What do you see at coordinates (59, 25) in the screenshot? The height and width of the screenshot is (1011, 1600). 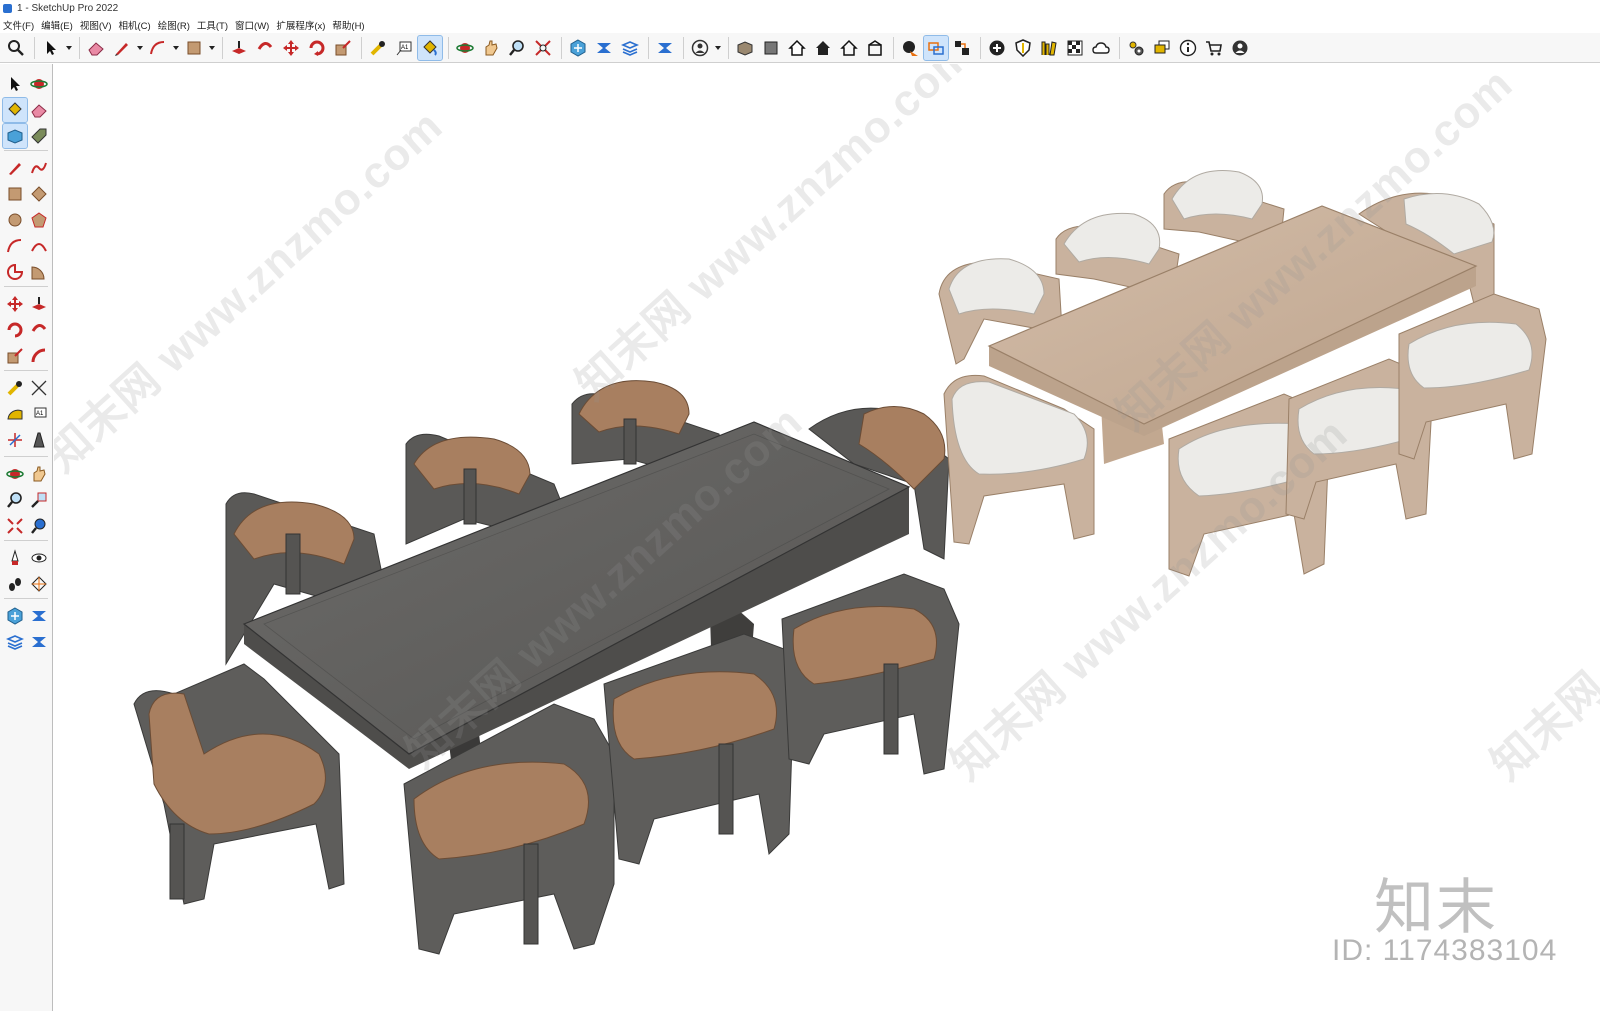 I see `menu-edit: 编辑(E)` at bounding box center [59, 25].